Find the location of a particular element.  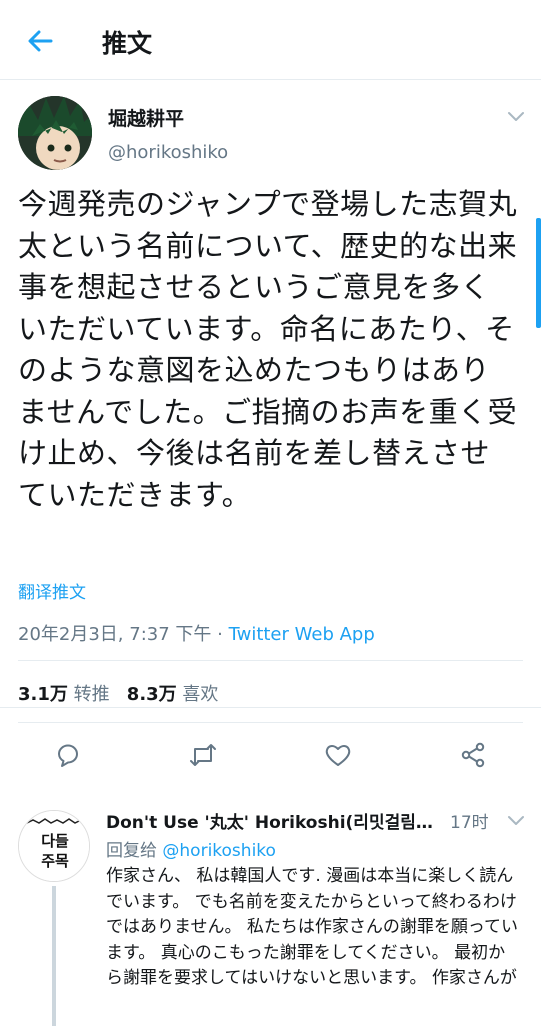

retweet-label: 转推 is located at coordinates (92, 694).